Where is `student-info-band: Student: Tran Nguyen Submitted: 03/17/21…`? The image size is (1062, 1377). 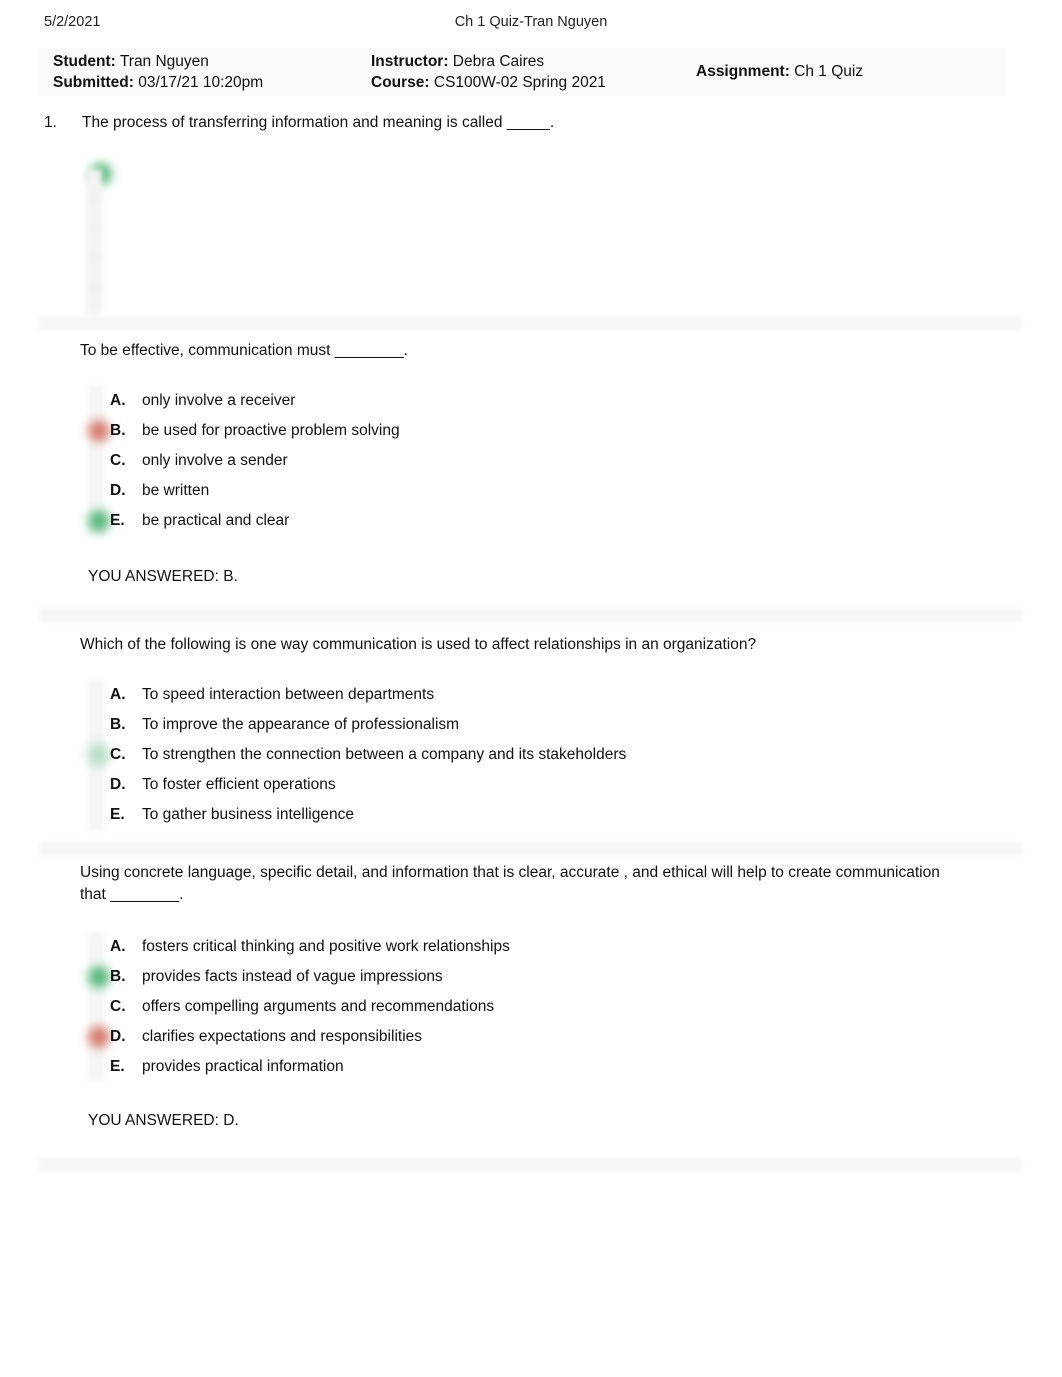 student-info-band: Student: Tran Nguyen Submitted: 03/17/21… is located at coordinates (522, 72).